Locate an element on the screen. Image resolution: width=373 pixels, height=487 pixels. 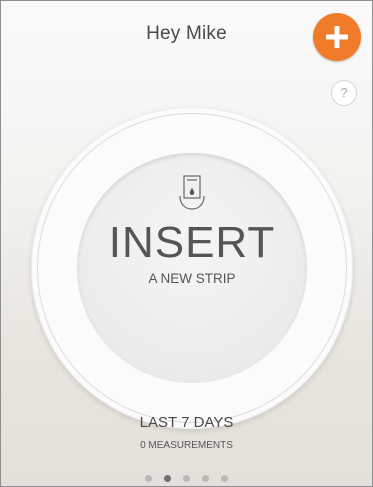
period-label: LAST 7 DAYS is located at coordinates (186, 422).